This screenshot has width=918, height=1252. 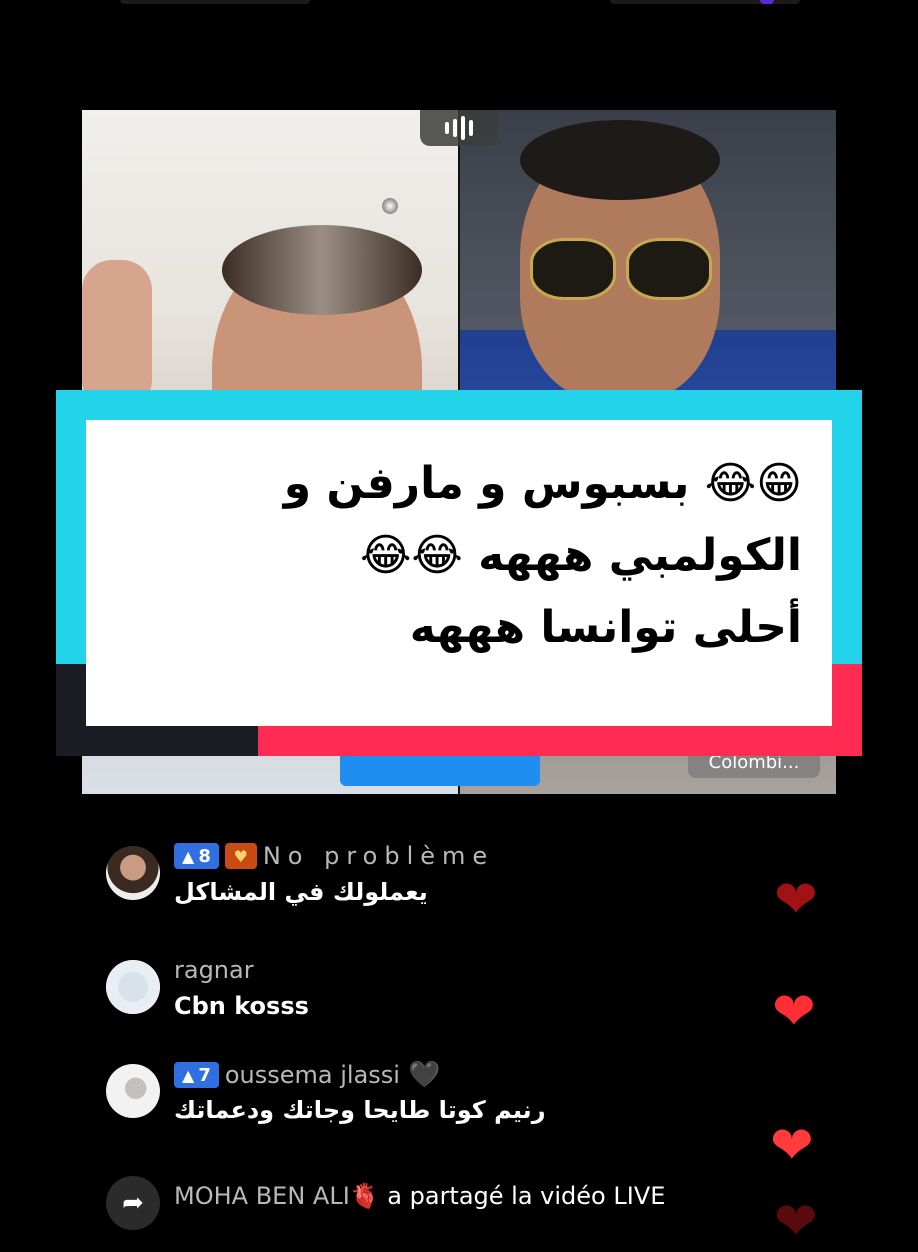 I want to click on caption-line-2: الكولمبي هههه 😂😂, so click(x=580, y=555).